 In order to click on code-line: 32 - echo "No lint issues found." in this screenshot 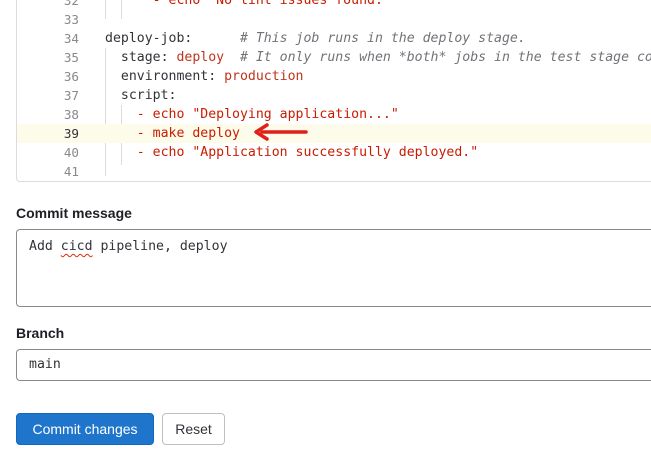, I will do `click(334, 5)`.